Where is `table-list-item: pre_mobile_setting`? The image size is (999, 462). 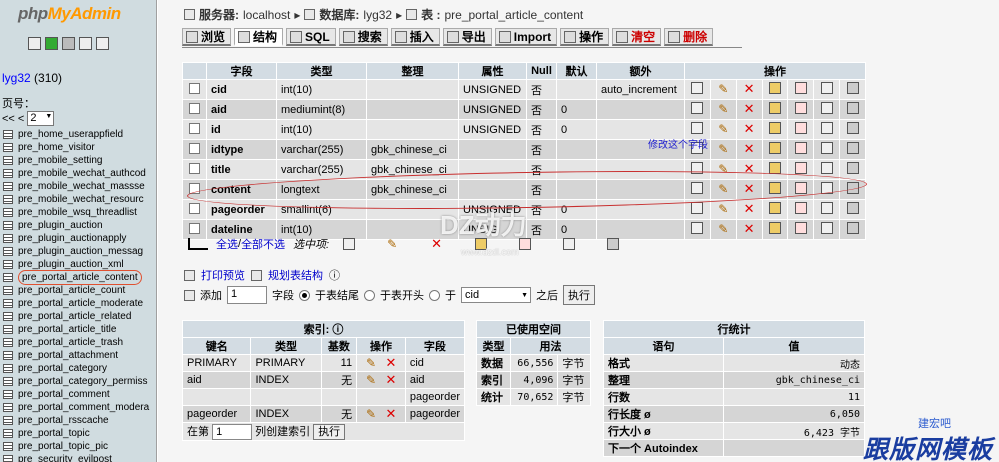 table-list-item: pre_mobile_setting is located at coordinates (76, 160).